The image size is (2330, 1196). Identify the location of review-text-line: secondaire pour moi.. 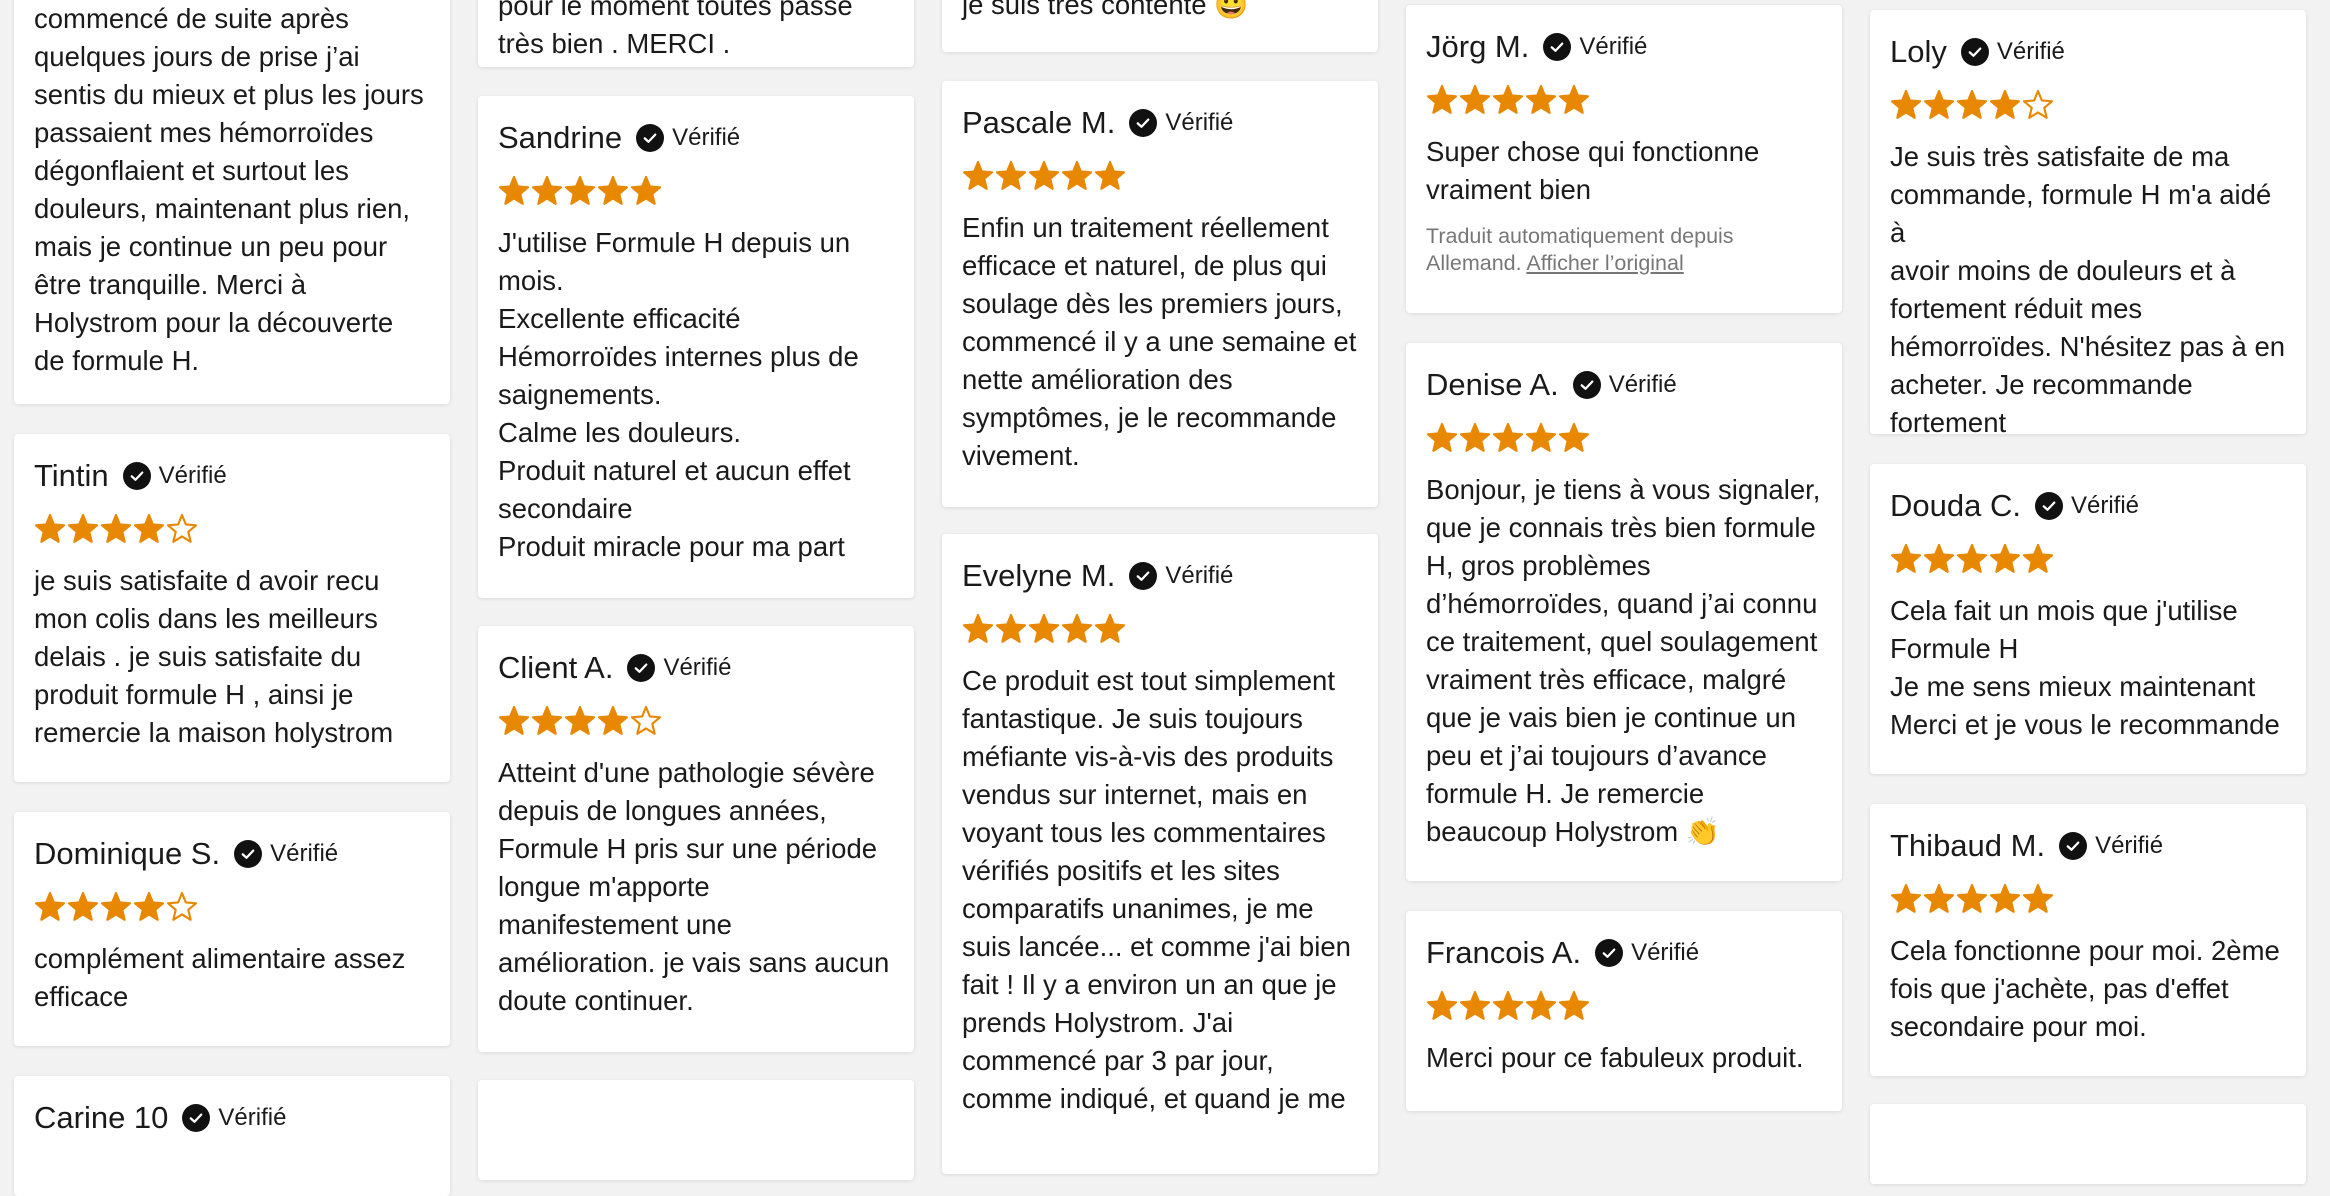
(2018, 1026).